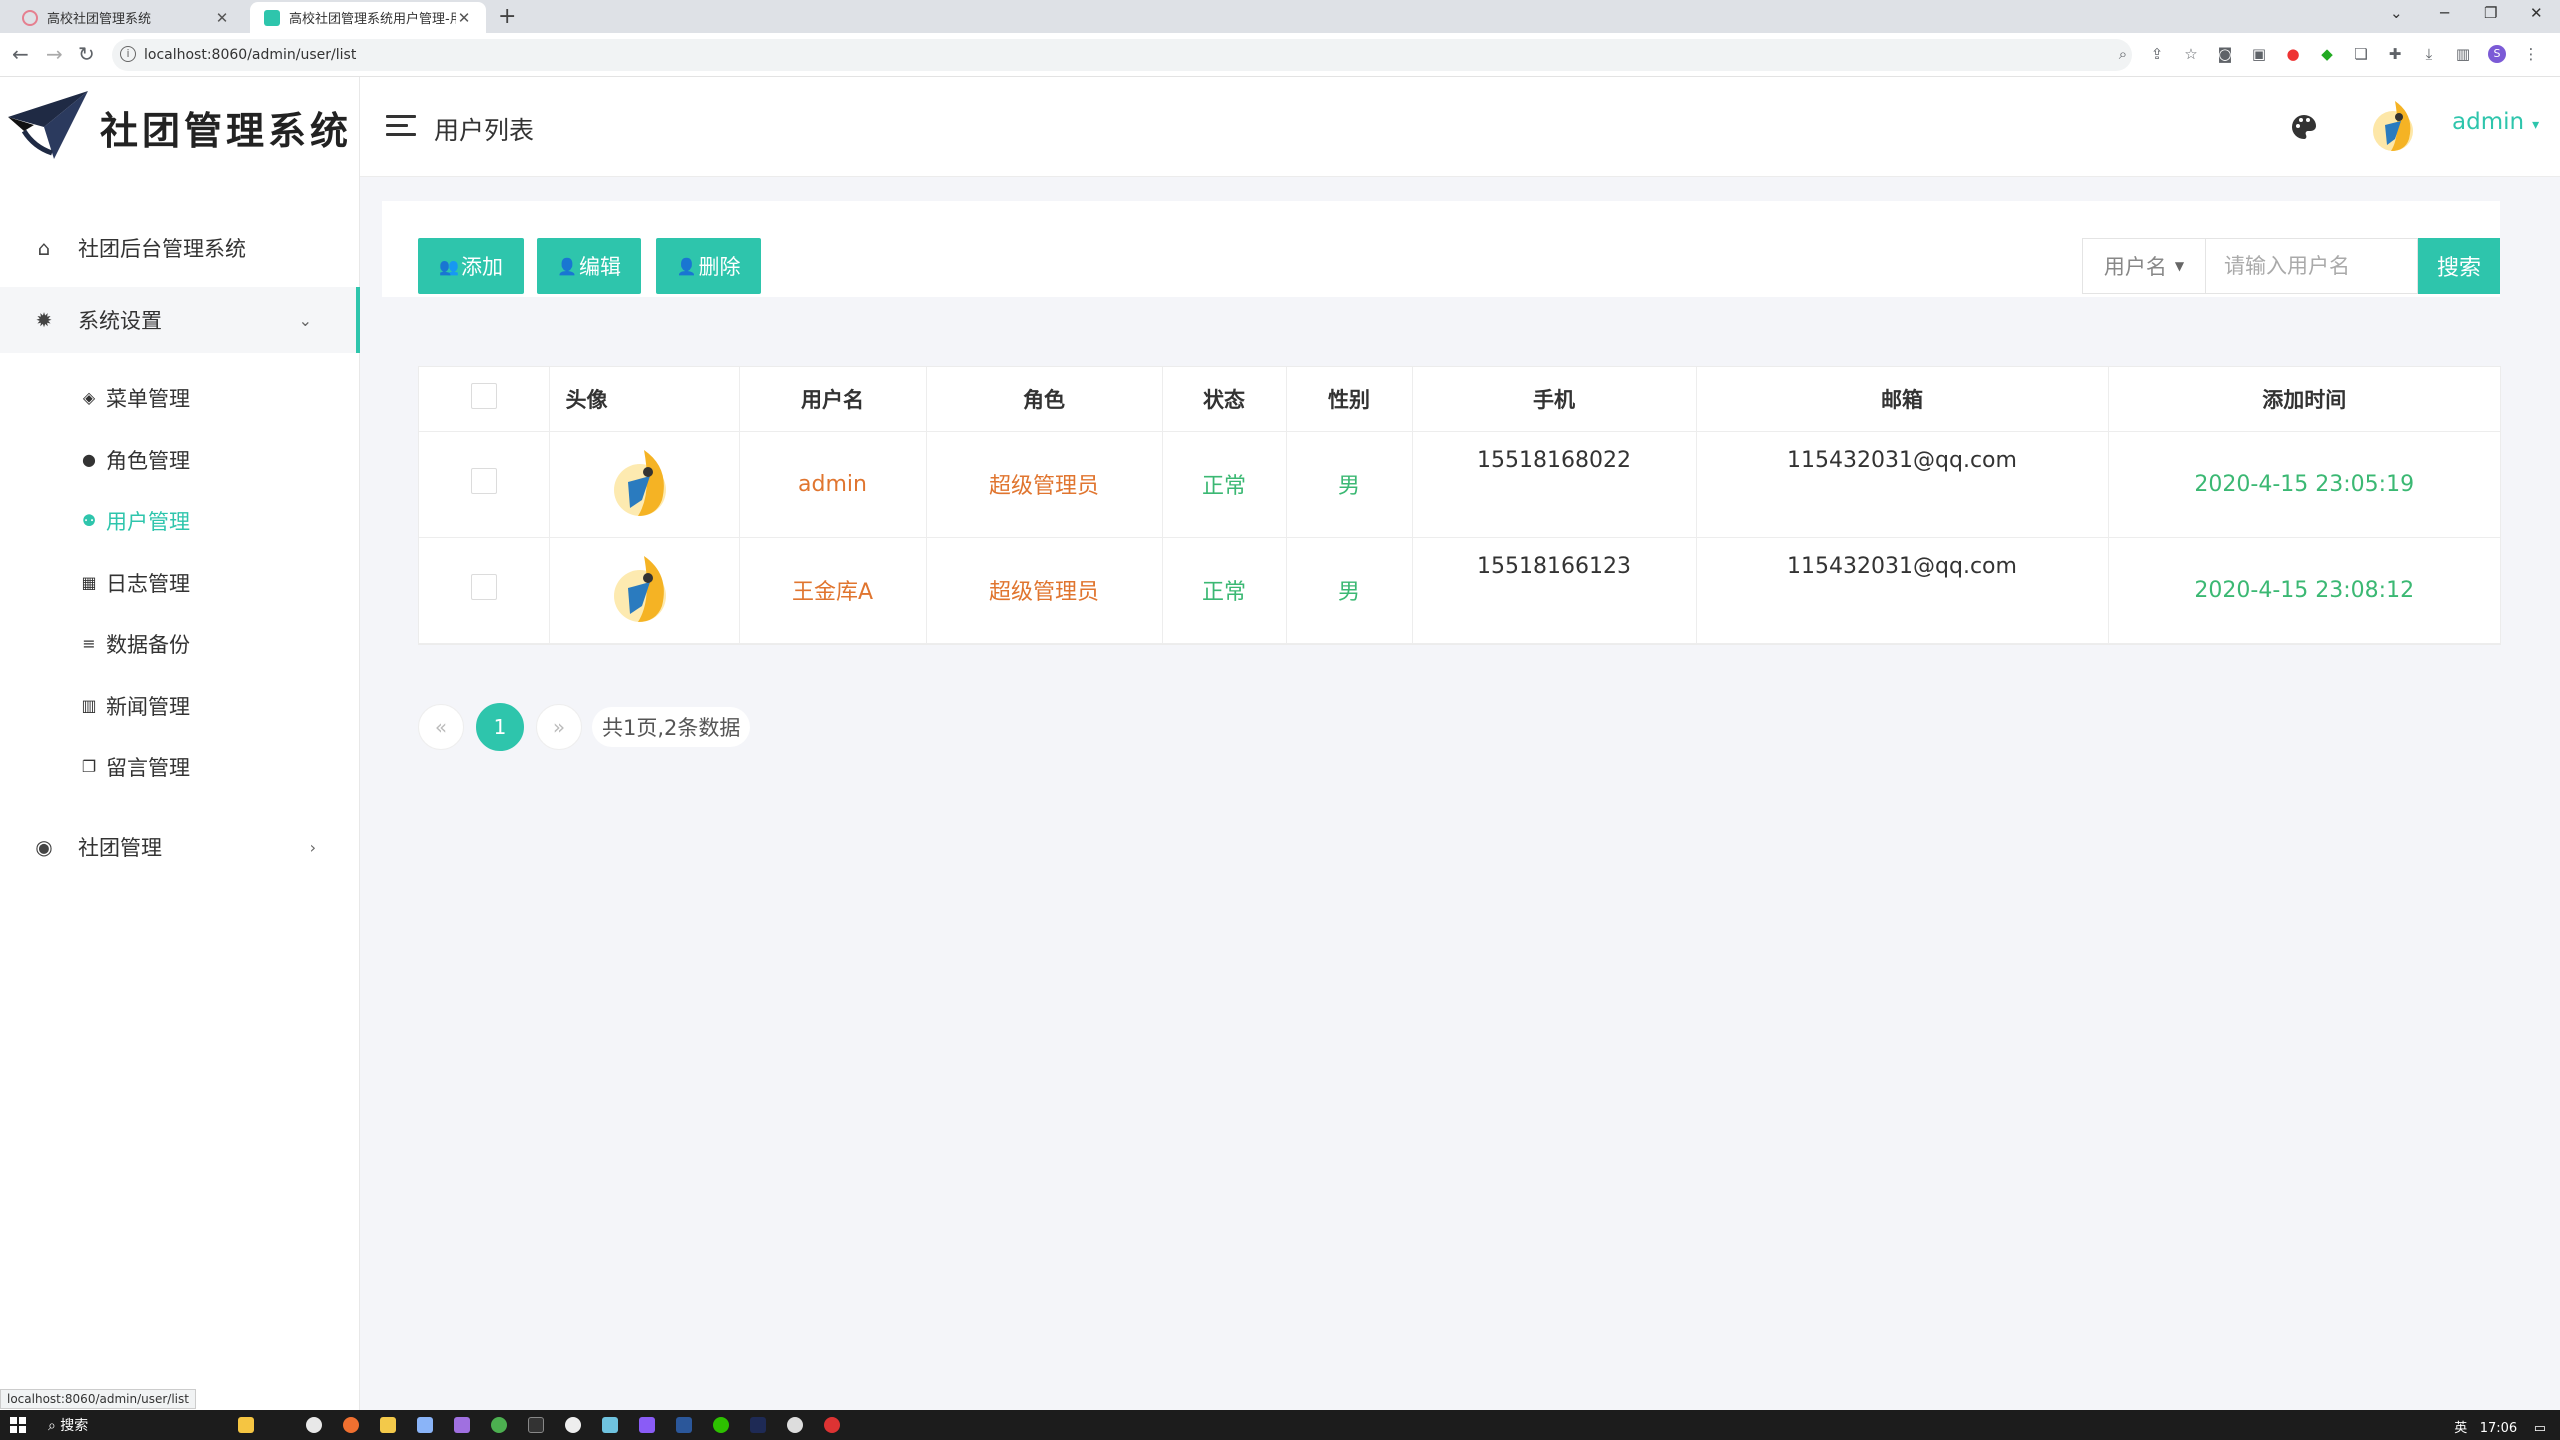 The width and height of the screenshot is (2560, 1440). I want to click on url-field: i localhost:8060/admin/user/list, so click(1122, 55).